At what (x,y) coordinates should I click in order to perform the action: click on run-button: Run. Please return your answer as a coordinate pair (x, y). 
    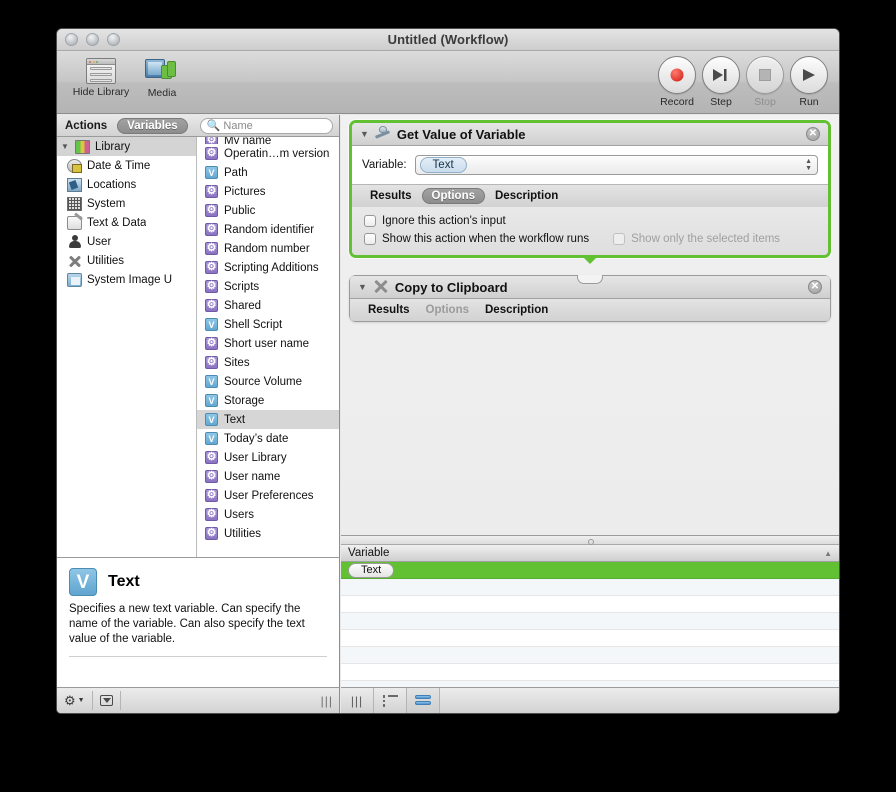
    Looking at the image, I should click on (809, 82).